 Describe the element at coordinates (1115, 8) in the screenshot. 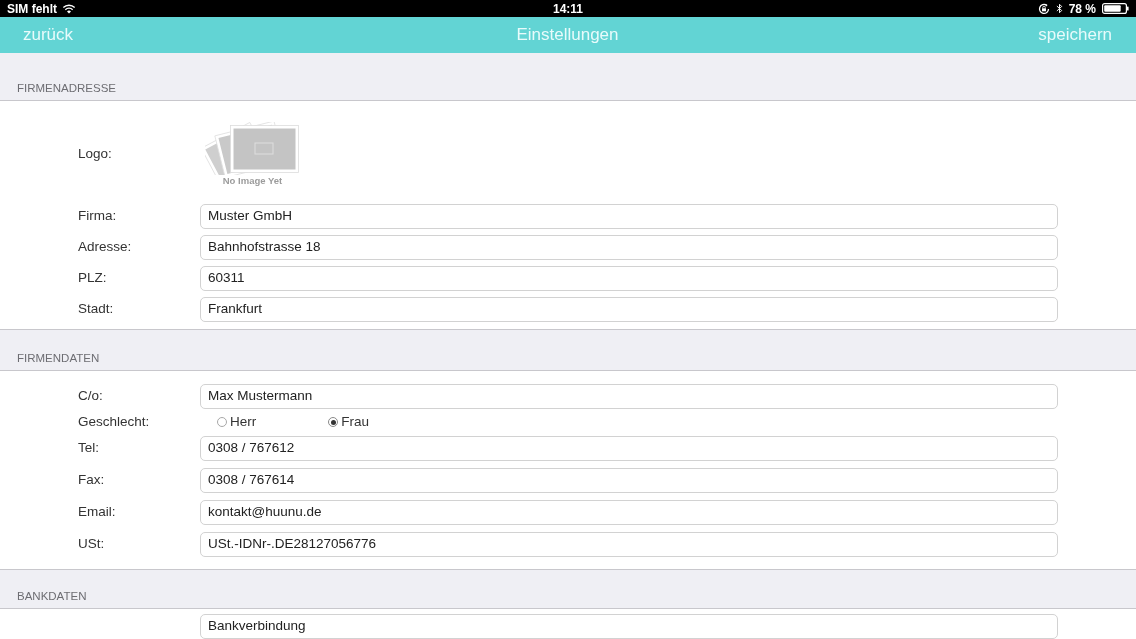

I see `battery-icon` at that location.